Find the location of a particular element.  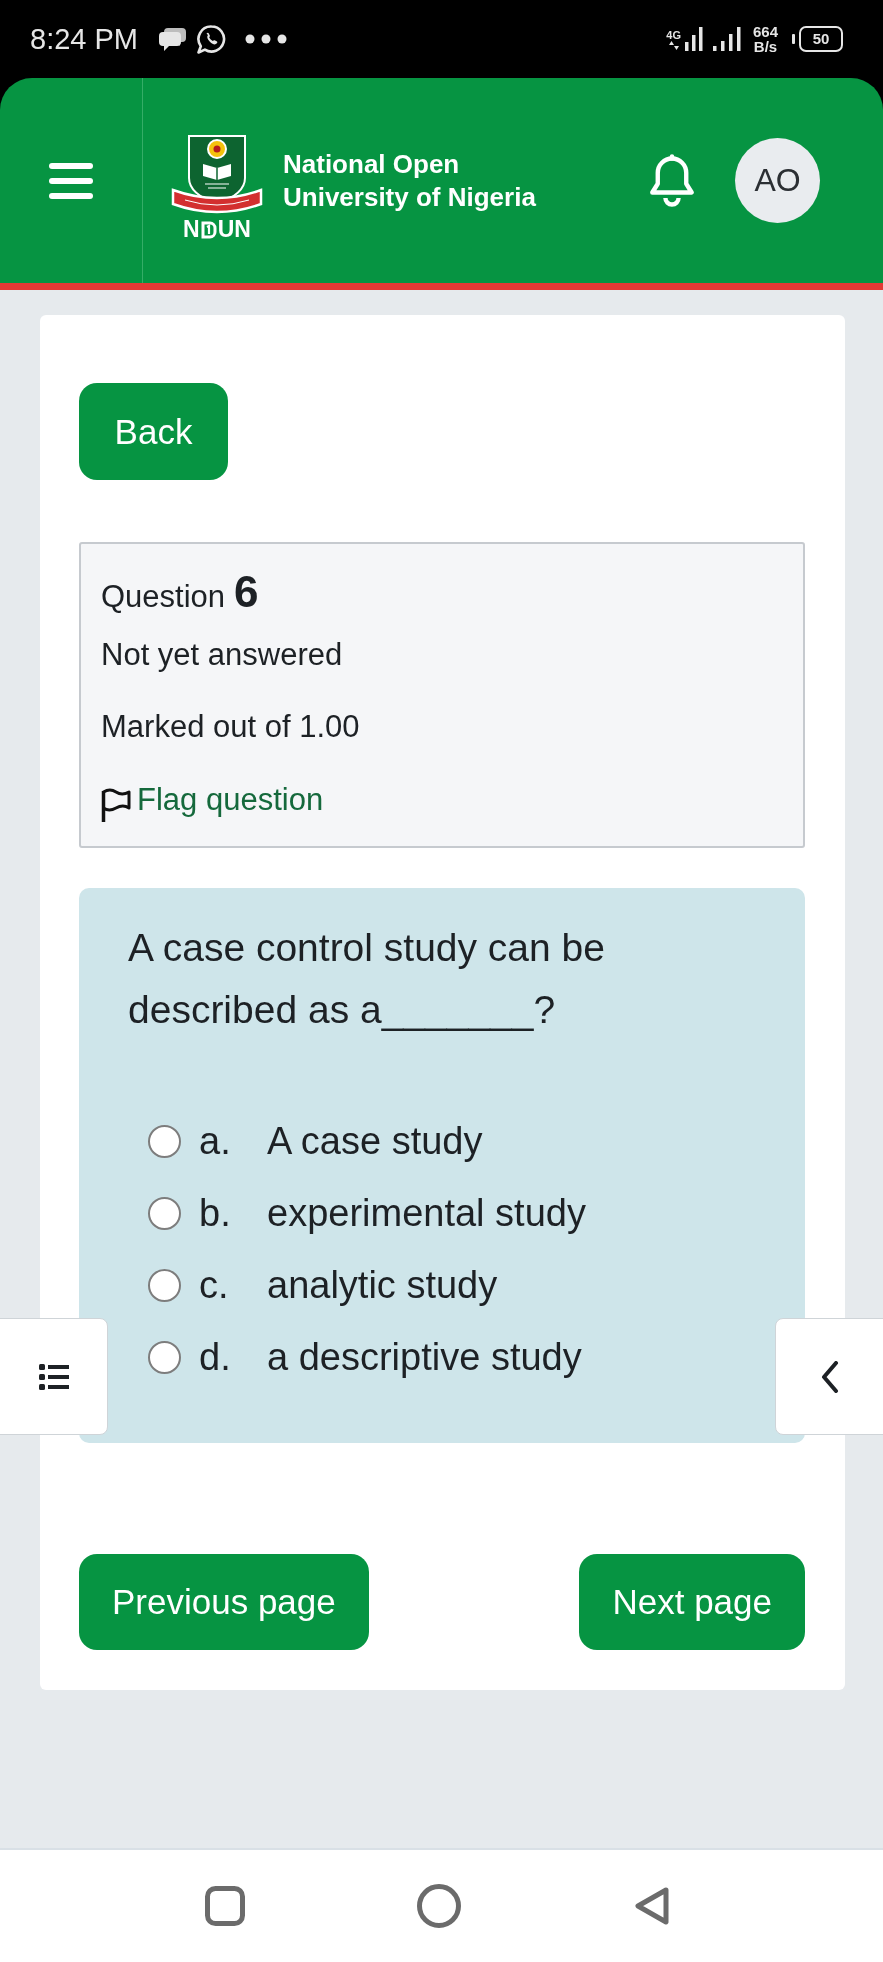

option-text: A case study is located at coordinates (375, 1141).